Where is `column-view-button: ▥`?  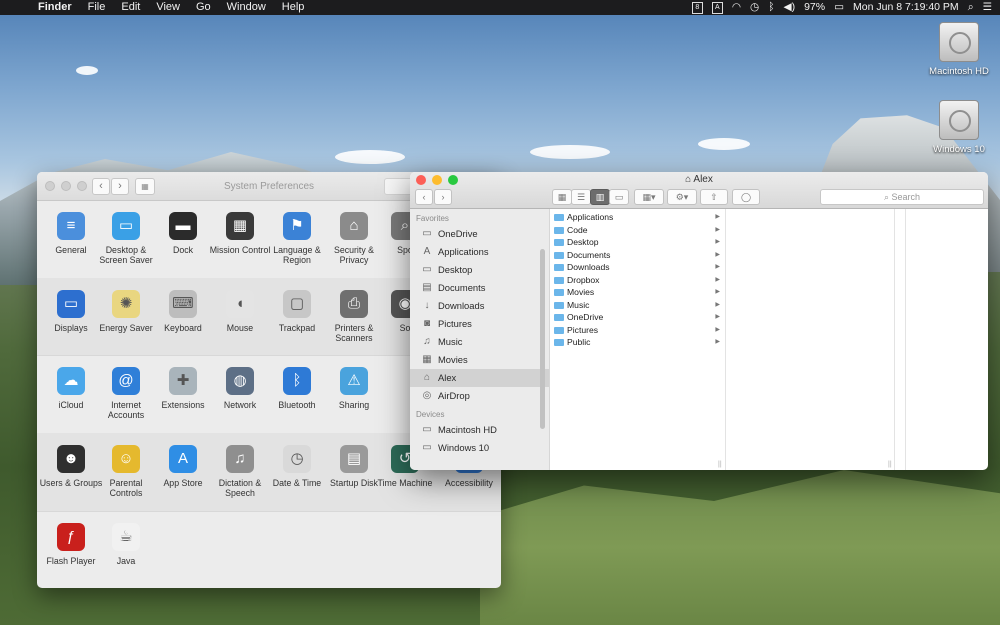 column-view-button: ▥ is located at coordinates (600, 197).